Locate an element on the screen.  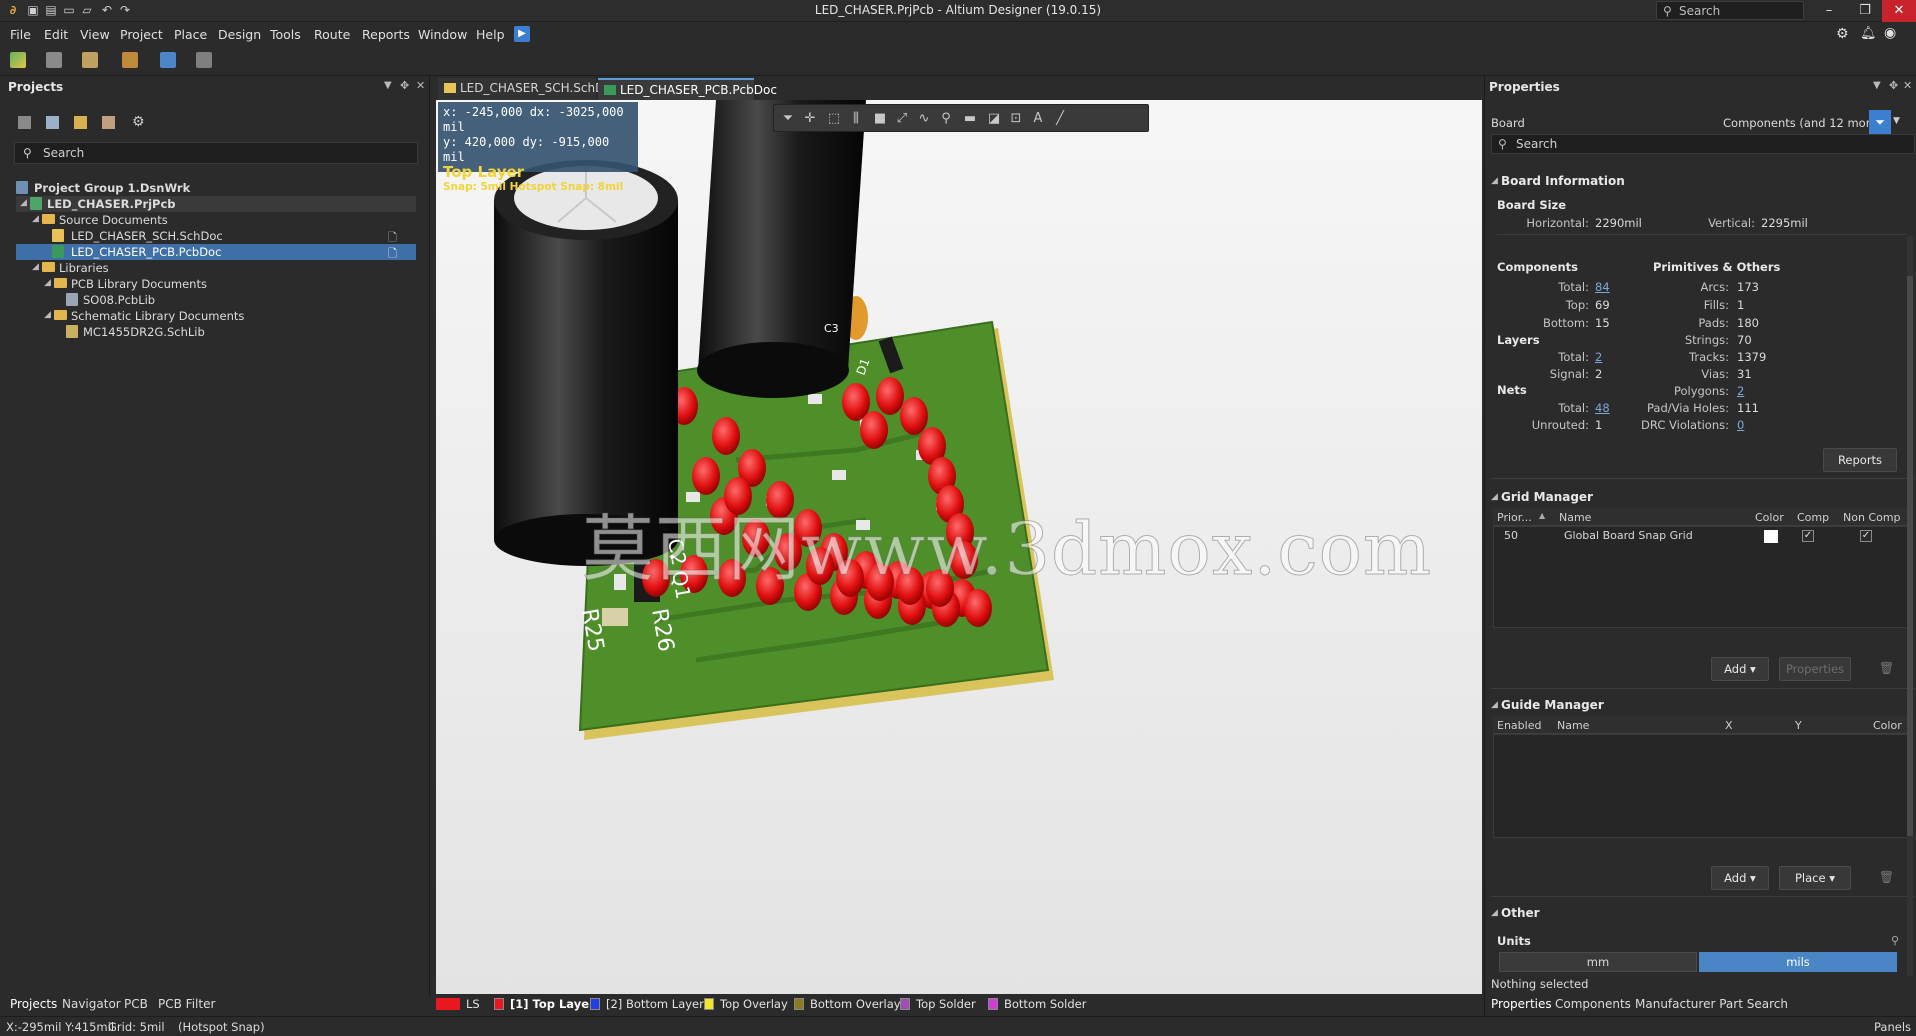
dimension-icon: ⊡ is located at coordinates (1016, 119).